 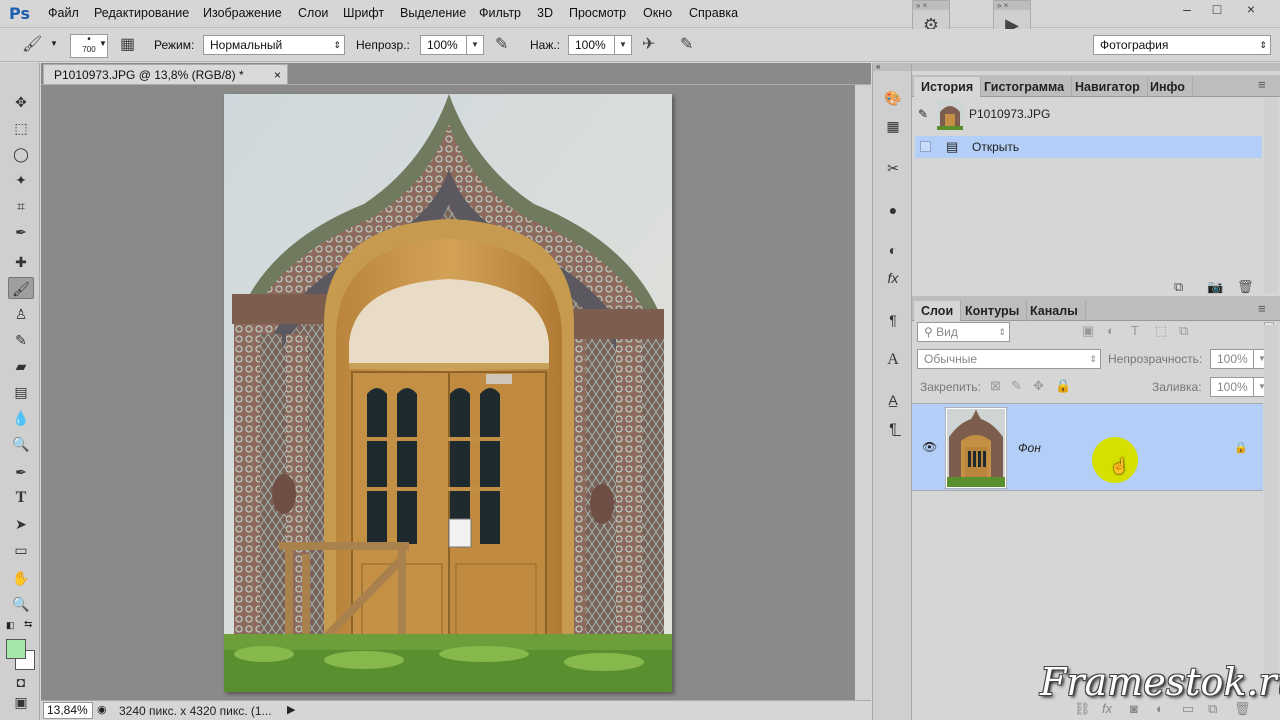 I want to click on shape-tool-icon: ▭, so click(x=21, y=550).